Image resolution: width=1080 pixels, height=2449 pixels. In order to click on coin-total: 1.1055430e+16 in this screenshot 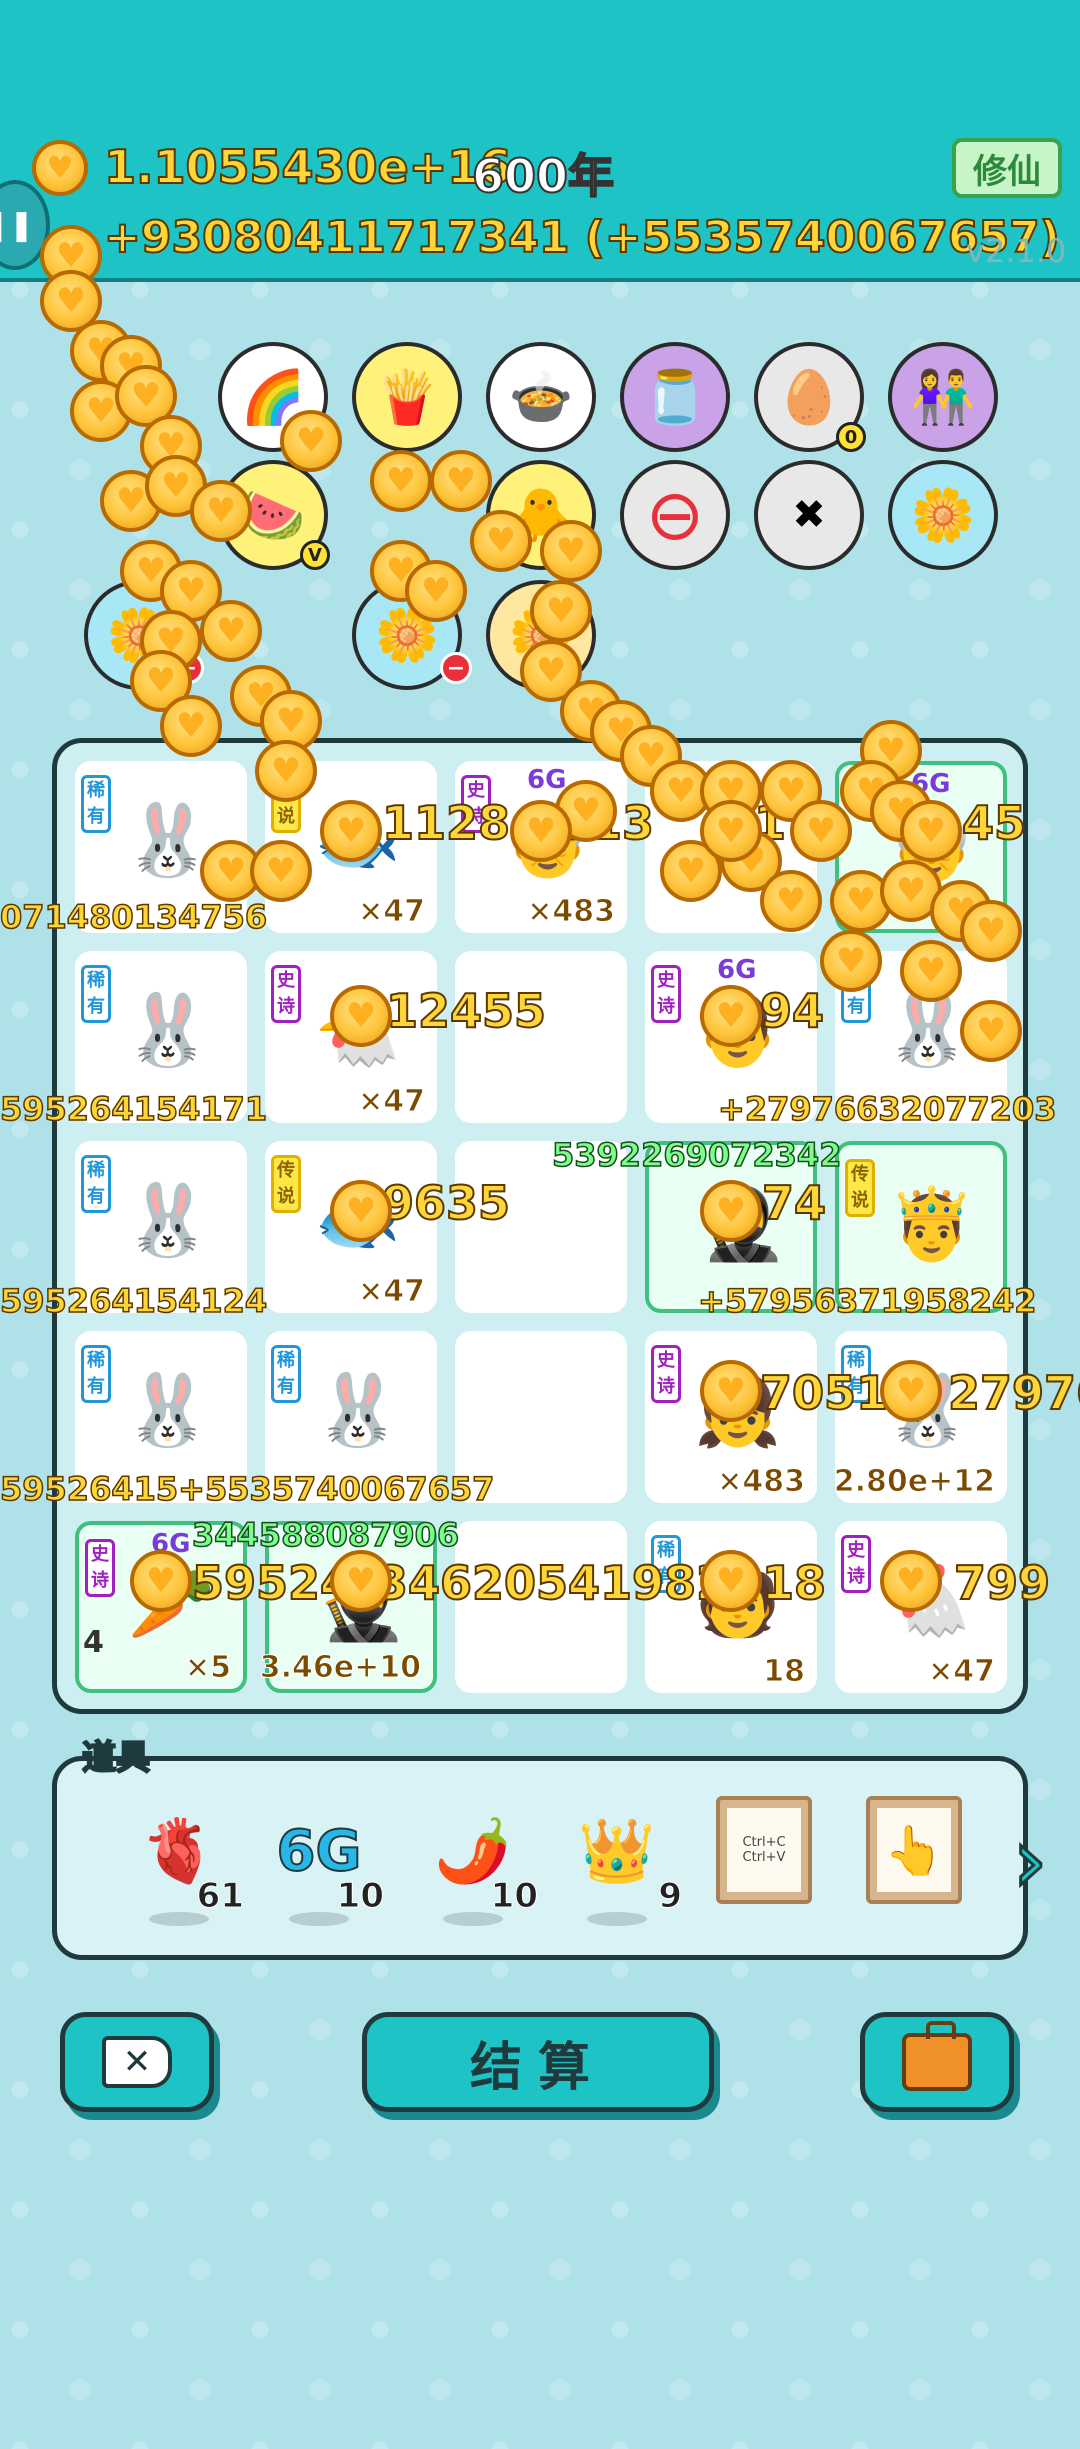, I will do `click(307, 167)`.